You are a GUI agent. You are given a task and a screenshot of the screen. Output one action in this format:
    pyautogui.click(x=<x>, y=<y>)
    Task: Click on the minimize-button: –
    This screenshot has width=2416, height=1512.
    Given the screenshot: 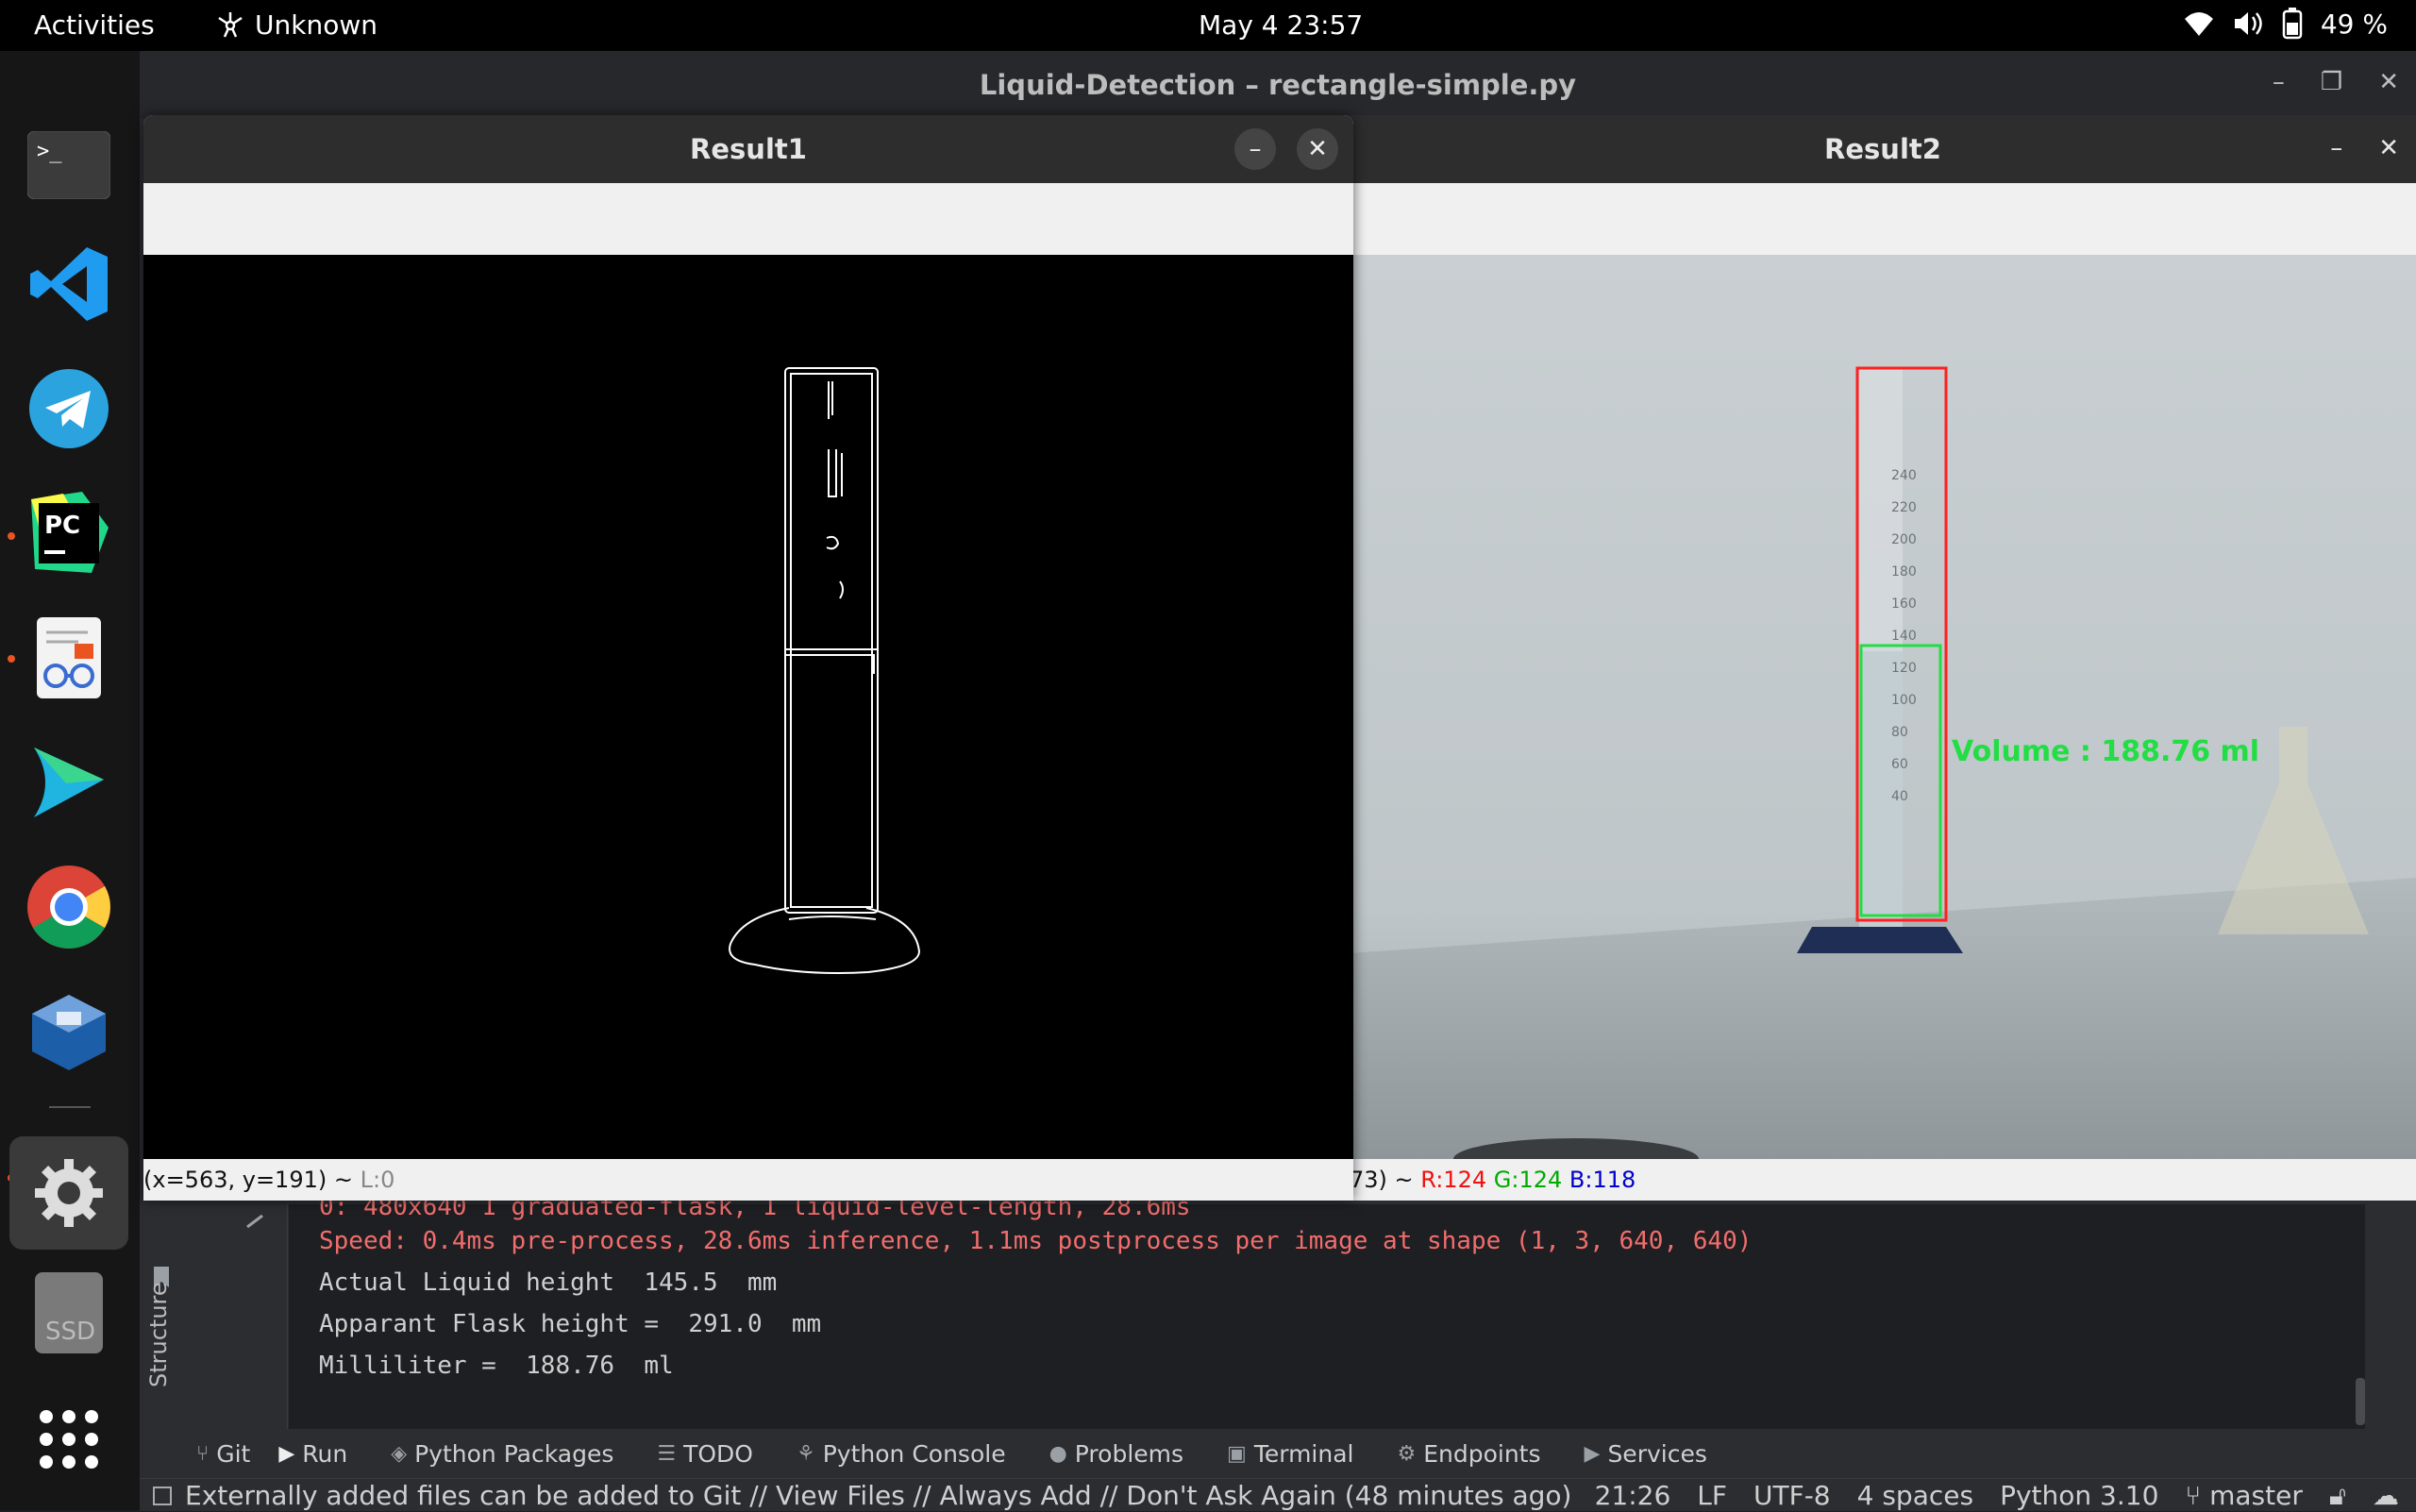 What is the action you would take?
    pyautogui.click(x=1255, y=149)
    